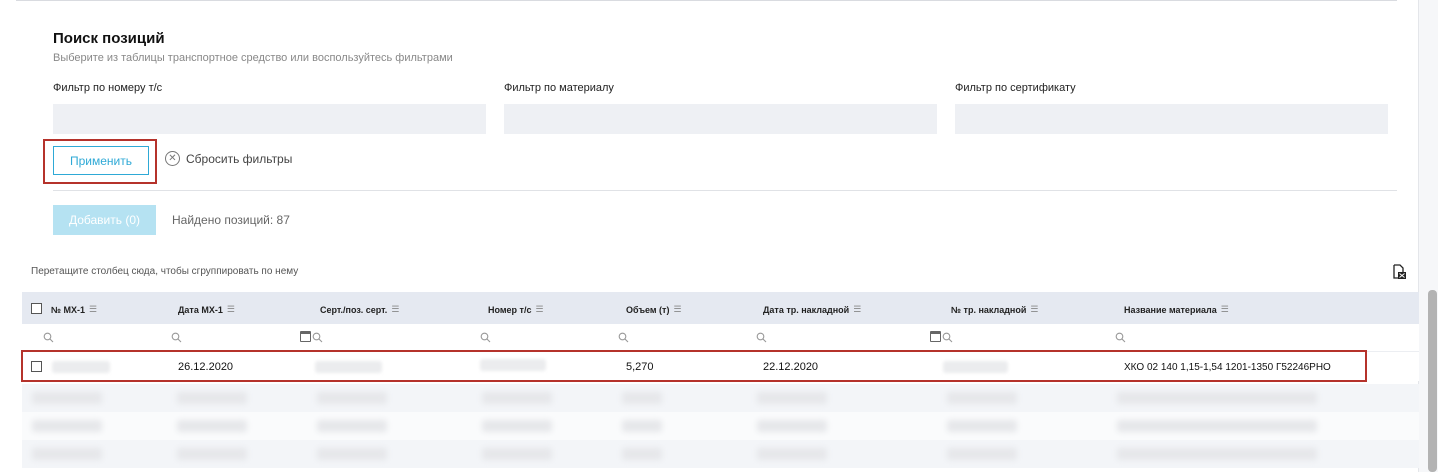 The width and height of the screenshot is (1438, 472). Describe the element at coordinates (239, 158) in the screenshot. I see `reset-filters-label: Сбросить фильтры` at that location.